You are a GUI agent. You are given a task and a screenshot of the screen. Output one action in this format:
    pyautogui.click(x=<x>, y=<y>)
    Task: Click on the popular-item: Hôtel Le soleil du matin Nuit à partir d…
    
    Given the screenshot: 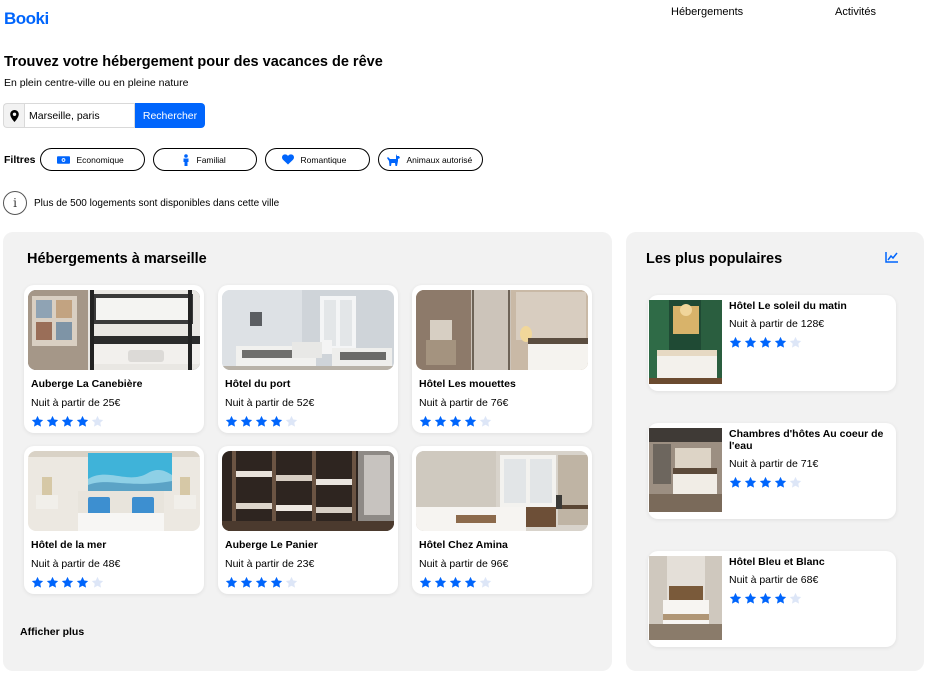 What is the action you would take?
    pyautogui.click(x=772, y=343)
    